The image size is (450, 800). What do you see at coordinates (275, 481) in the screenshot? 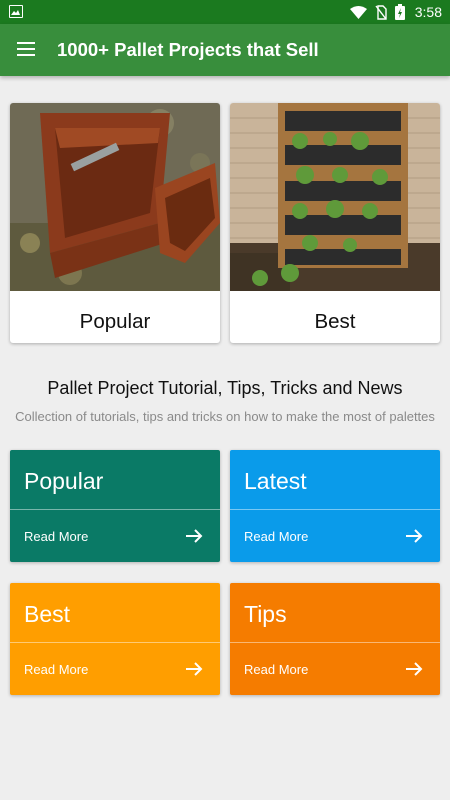
I see `tile-title: Latest` at bounding box center [275, 481].